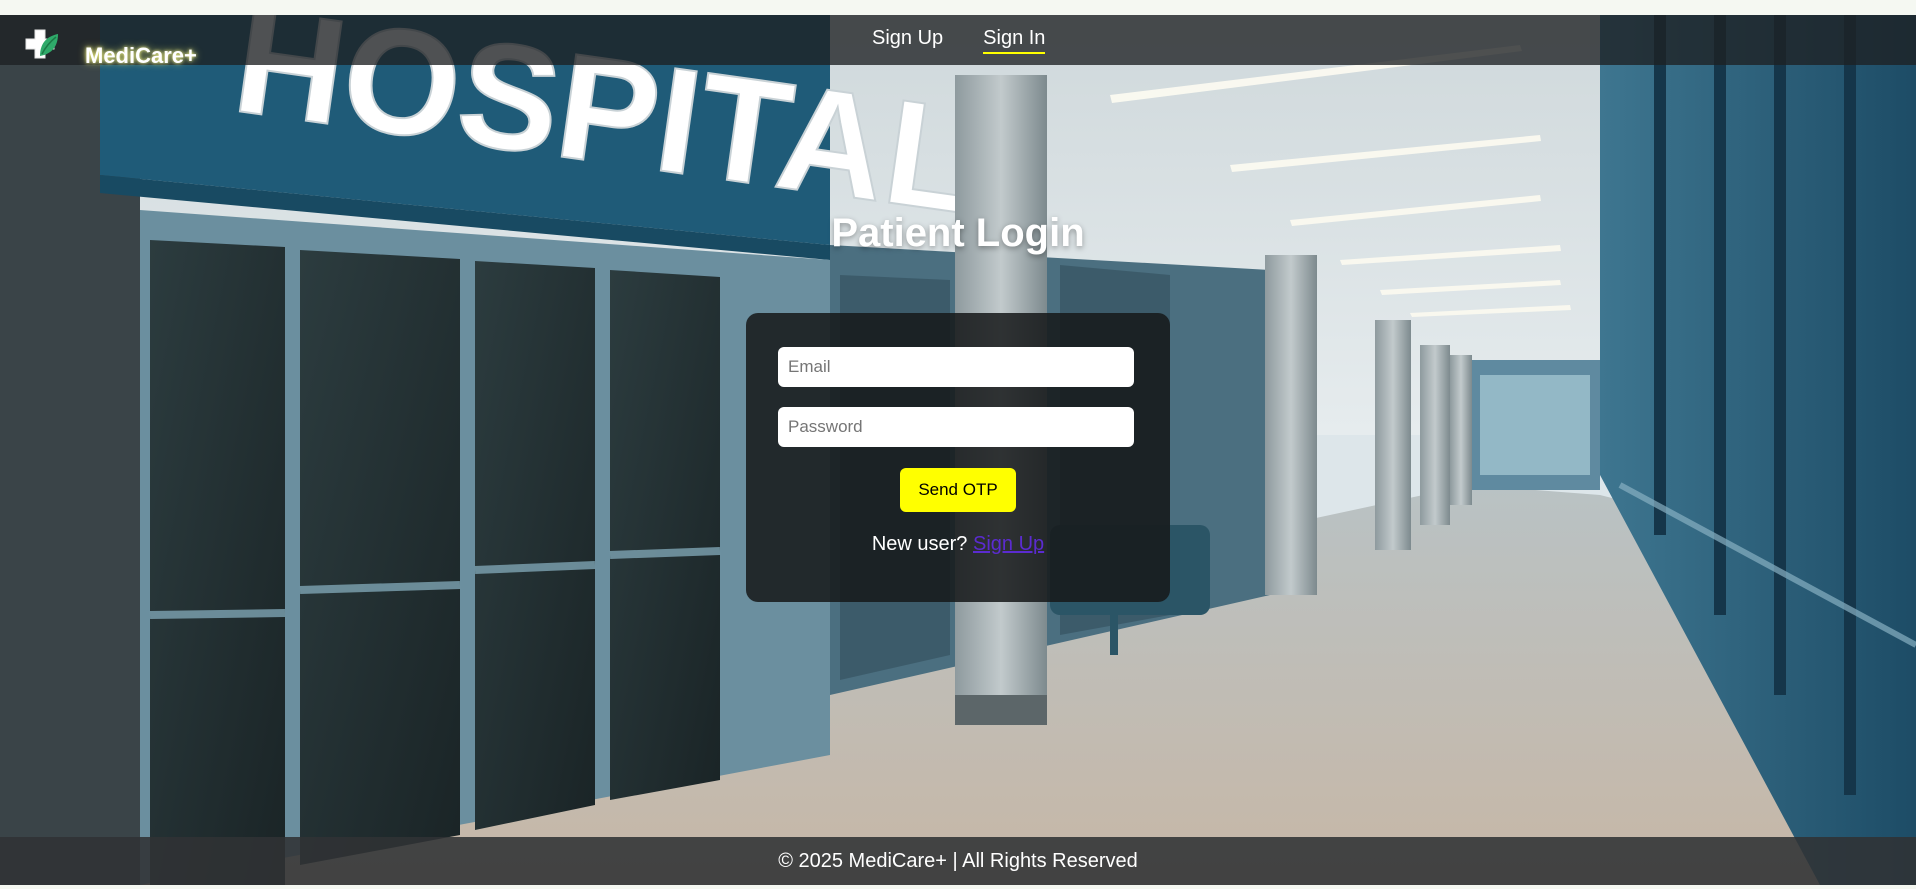 Image resolution: width=1916 pixels, height=889 pixels. I want to click on main-nav: Sign Up Sign In, so click(959, 40).